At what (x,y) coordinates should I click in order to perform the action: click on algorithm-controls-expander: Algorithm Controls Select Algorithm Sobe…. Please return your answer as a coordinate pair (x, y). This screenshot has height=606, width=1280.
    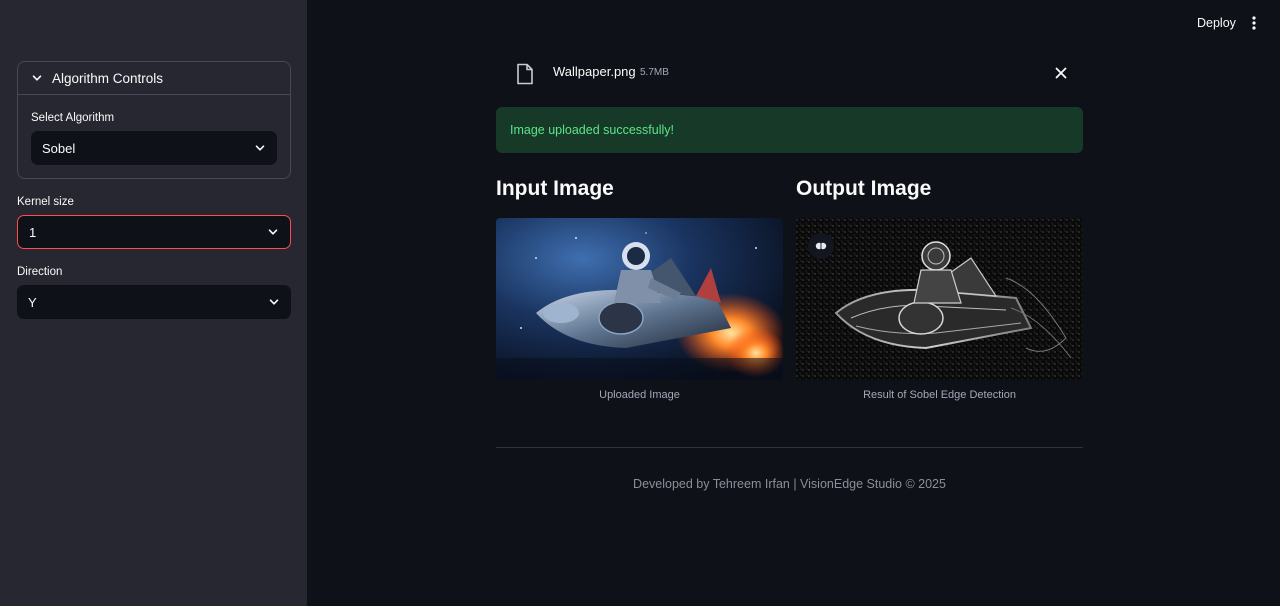
    Looking at the image, I should click on (154, 120).